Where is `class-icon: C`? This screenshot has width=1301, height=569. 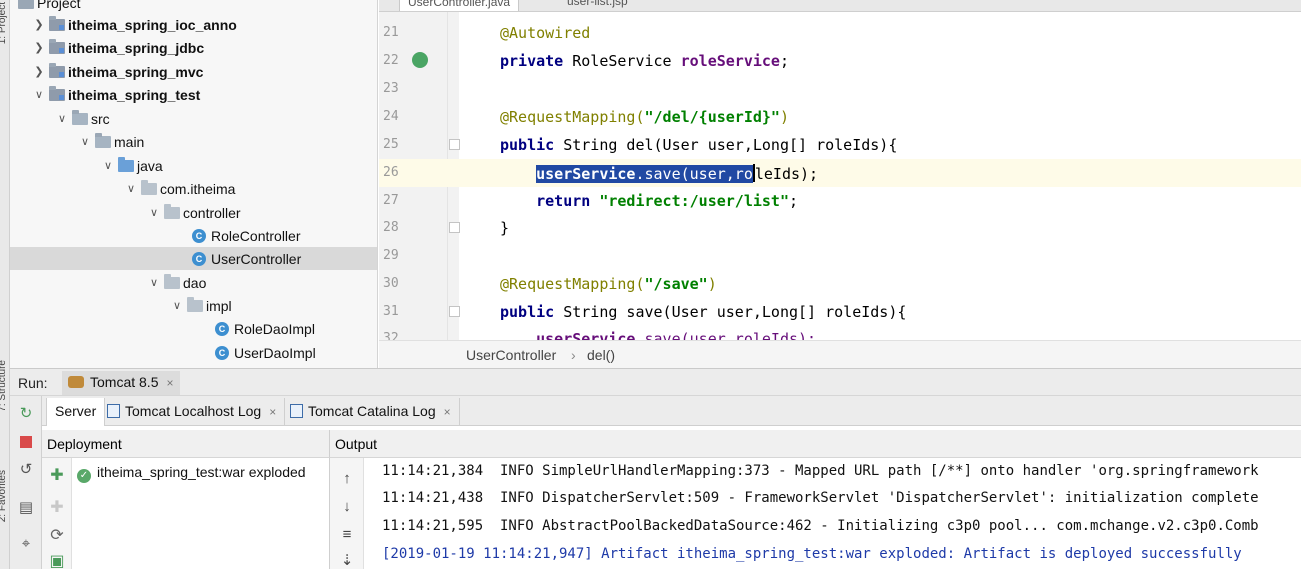 class-icon: C is located at coordinates (222, 328).